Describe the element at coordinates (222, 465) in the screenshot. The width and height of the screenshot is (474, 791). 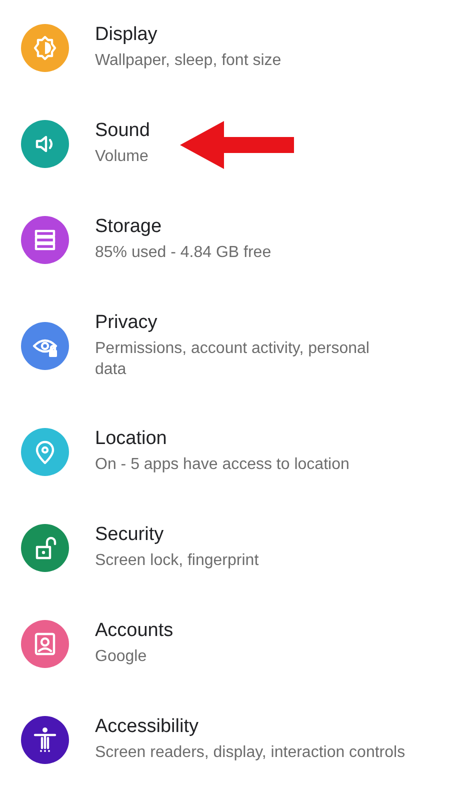
I see `setting-summary: On - 5 apps have access to location` at that location.